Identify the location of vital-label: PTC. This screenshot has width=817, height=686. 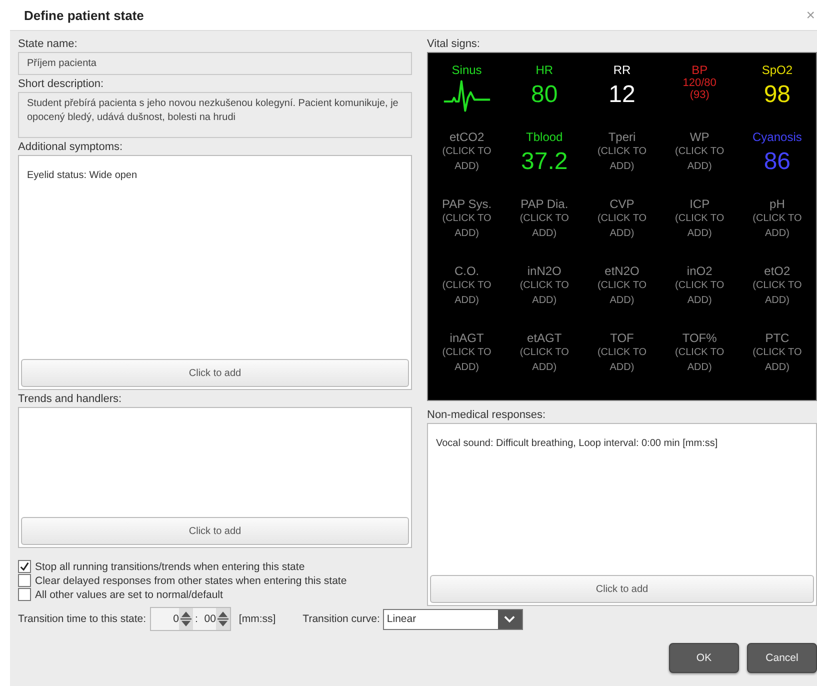
(777, 338).